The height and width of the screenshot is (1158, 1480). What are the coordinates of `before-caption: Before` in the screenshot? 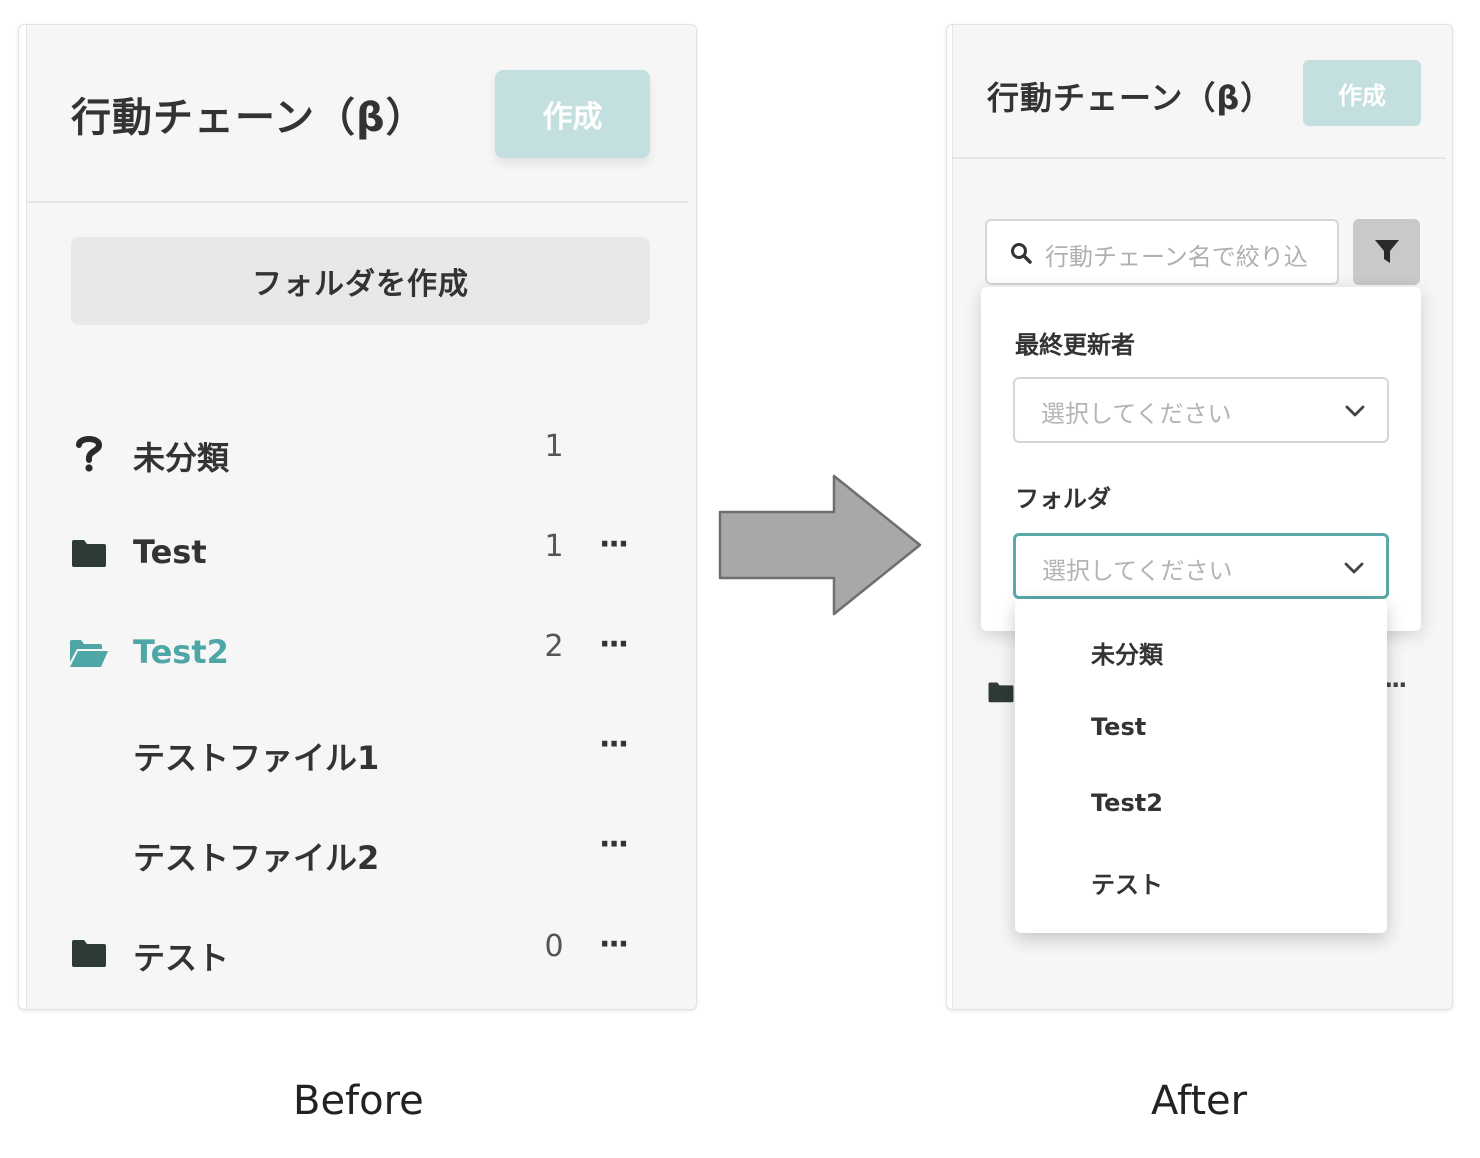 It's located at (358, 1101).